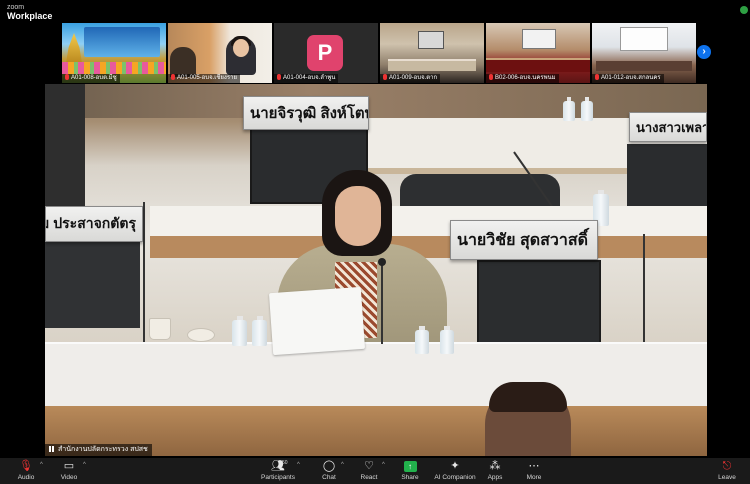 This screenshot has height=484, width=750. What do you see at coordinates (455, 466) in the screenshot?
I see `sparkle-icon: ✦` at bounding box center [455, 466].